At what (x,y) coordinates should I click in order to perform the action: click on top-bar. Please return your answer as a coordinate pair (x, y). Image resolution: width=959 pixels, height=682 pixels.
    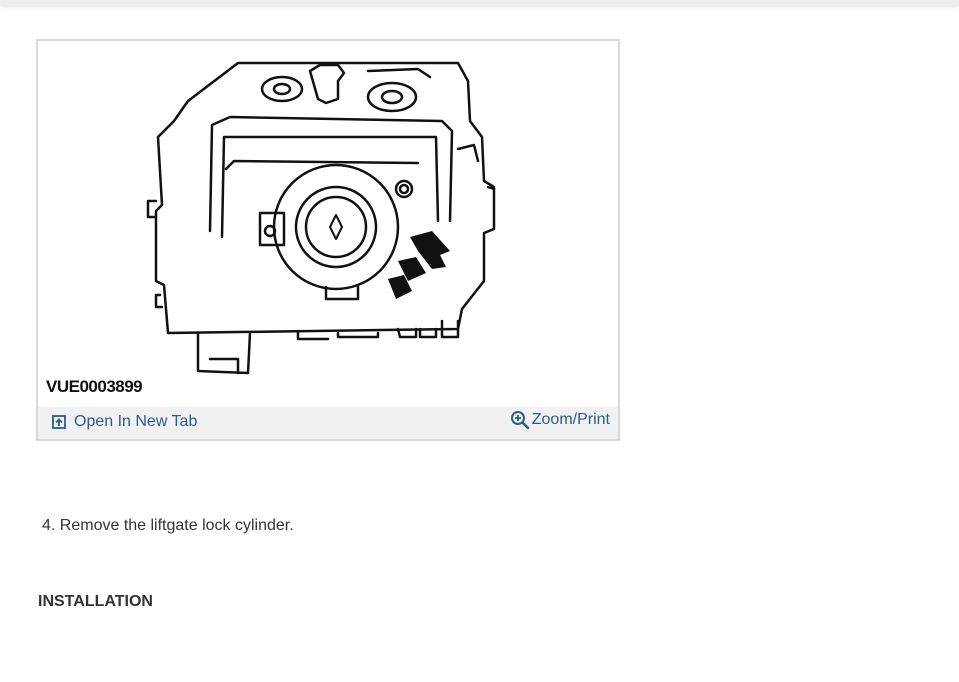
    Looking at the image, I should click on (479, 3).